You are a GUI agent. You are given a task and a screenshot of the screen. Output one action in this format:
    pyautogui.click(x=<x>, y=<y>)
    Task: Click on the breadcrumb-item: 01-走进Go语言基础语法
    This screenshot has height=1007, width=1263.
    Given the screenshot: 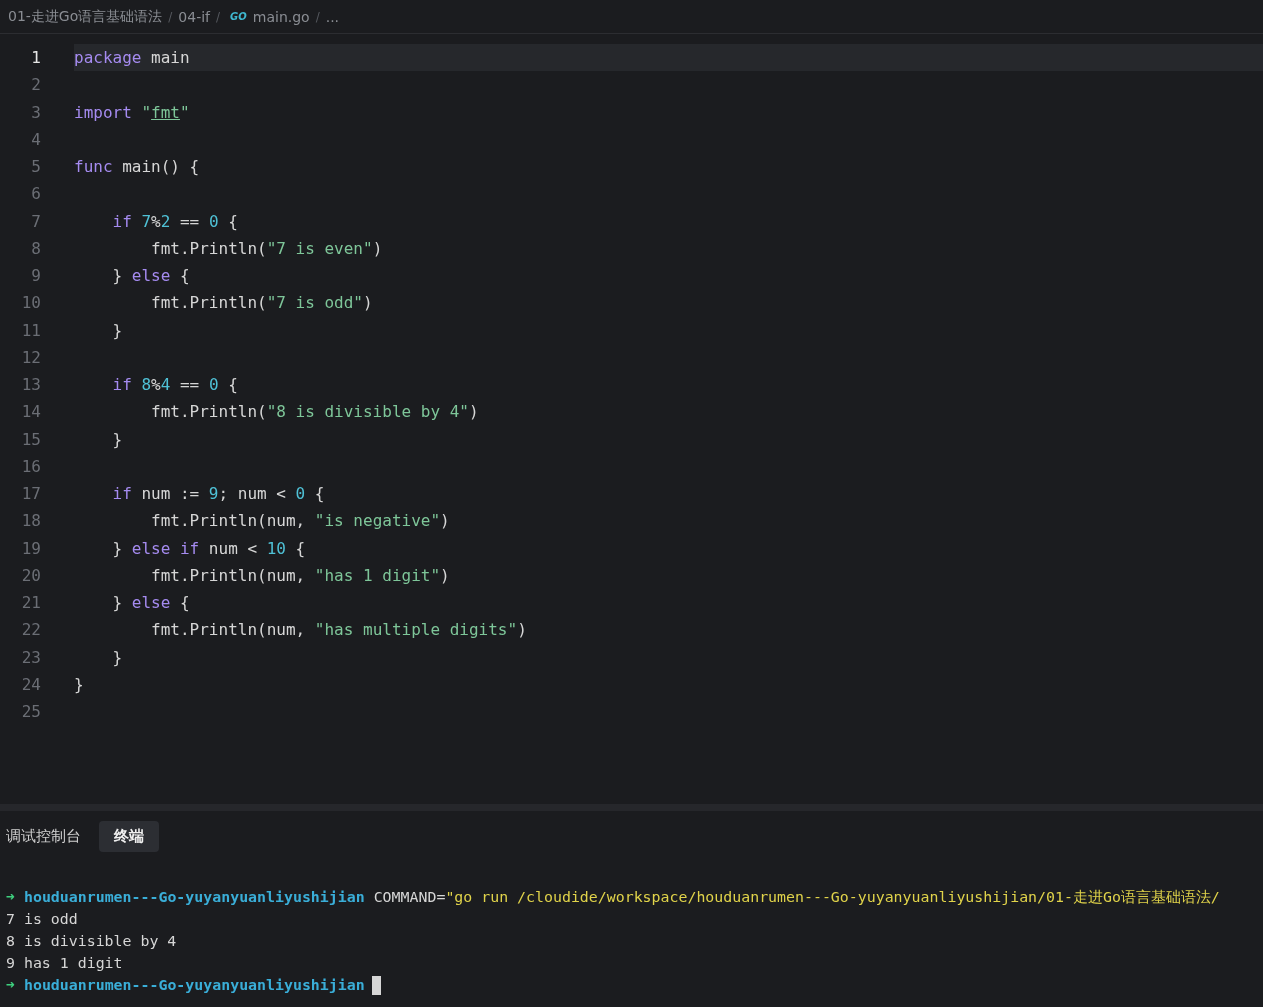 What is the action you would take?
    pyautogui.click(x=85, y=16)
    